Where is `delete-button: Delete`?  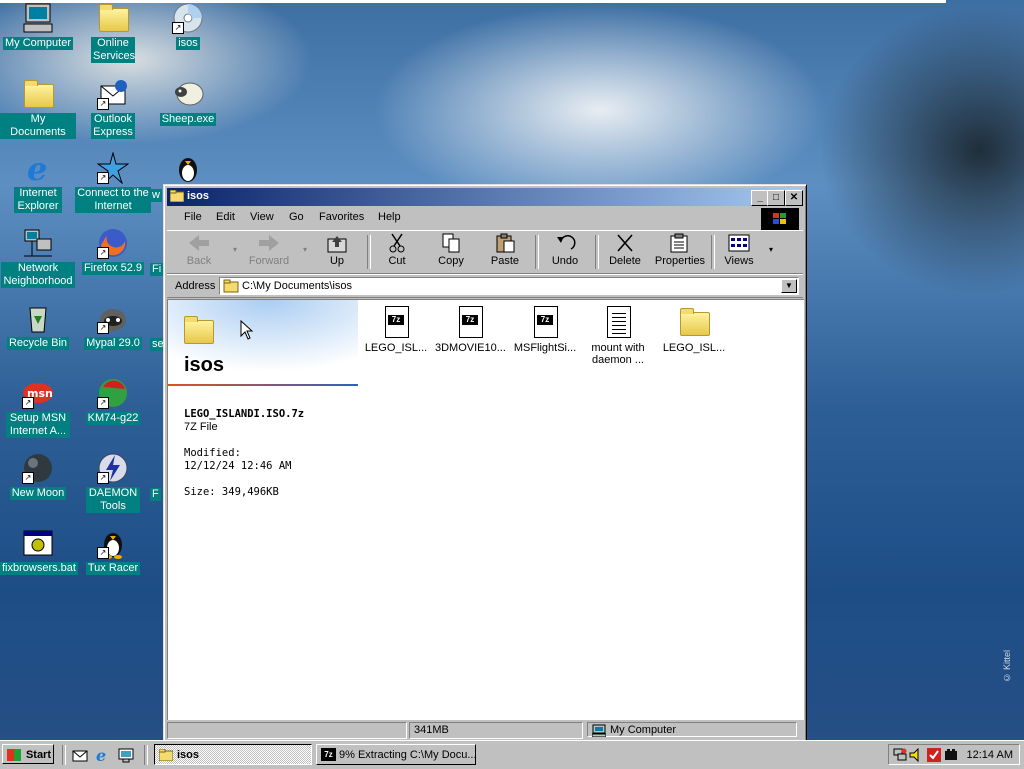
delete-button: Delete is located at coordinates (625, 252).